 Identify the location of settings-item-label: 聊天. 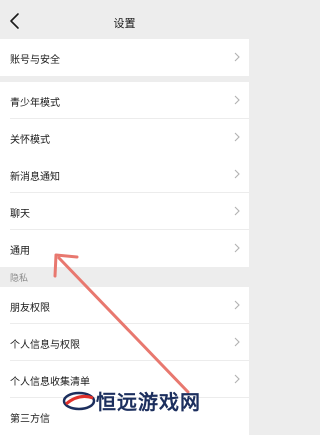
(20, 214).